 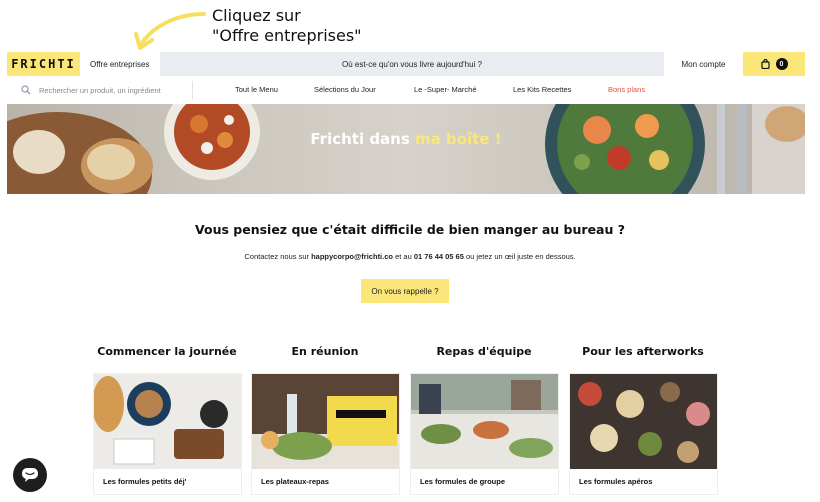 I want to click on aperitif-photo, so click(x=643, y=421).